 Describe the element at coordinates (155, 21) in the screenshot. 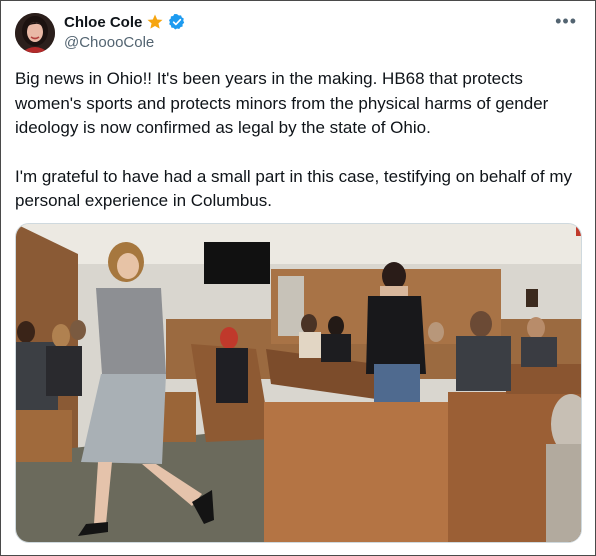

I see `star-icon` at that location.